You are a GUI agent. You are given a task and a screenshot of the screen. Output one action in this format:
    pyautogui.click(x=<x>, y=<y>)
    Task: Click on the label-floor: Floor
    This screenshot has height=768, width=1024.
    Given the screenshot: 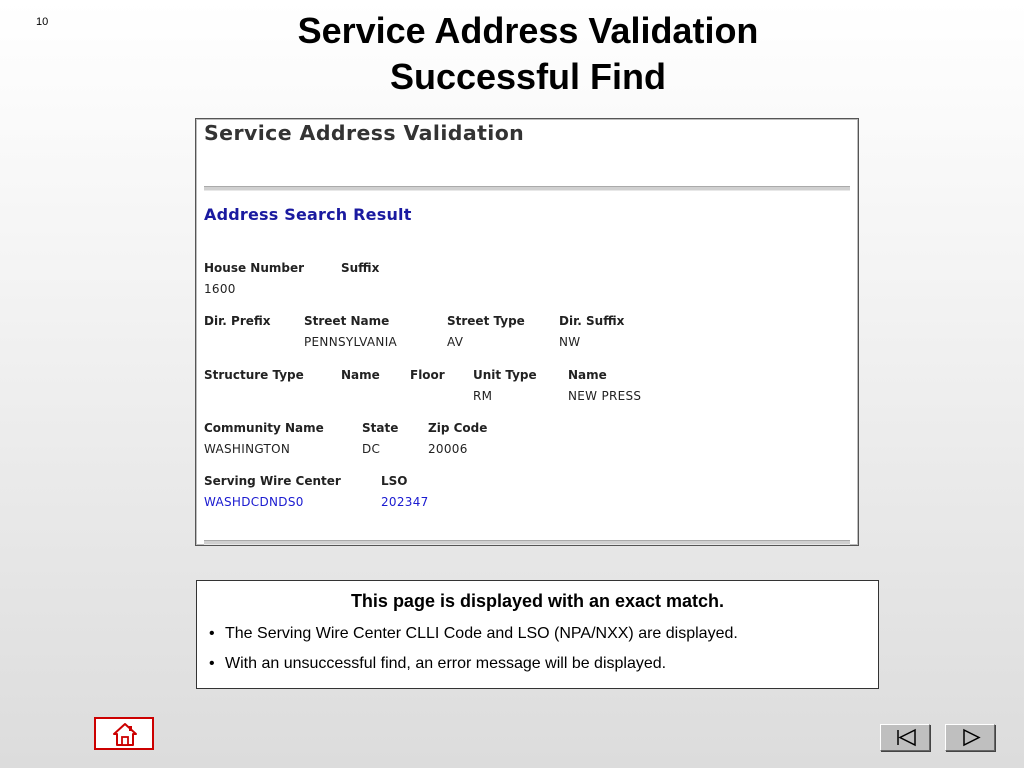 What is the action you would take?
    pyautogui.click(x=427, y=375)
    